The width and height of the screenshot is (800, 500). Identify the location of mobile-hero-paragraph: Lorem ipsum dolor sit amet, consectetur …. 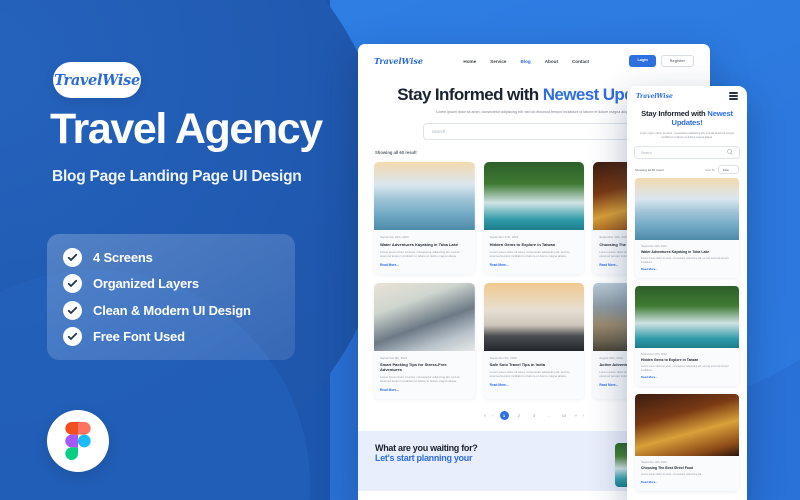
(687, 135).